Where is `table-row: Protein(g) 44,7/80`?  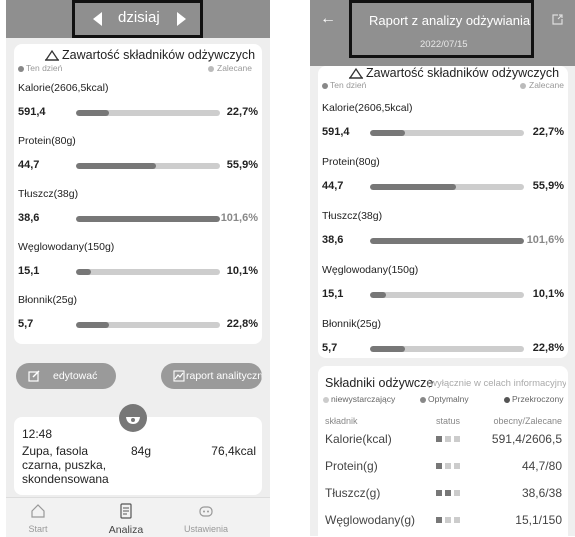
table-row: Protein(g) 44,7/80 is located at coordinates (443, 471).